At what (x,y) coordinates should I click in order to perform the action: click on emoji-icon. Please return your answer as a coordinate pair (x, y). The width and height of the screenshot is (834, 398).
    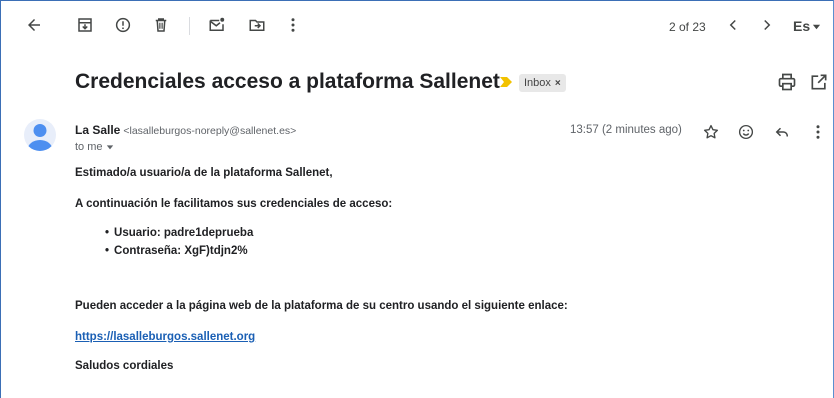
    Looking at the image, I should click on (746, 132).